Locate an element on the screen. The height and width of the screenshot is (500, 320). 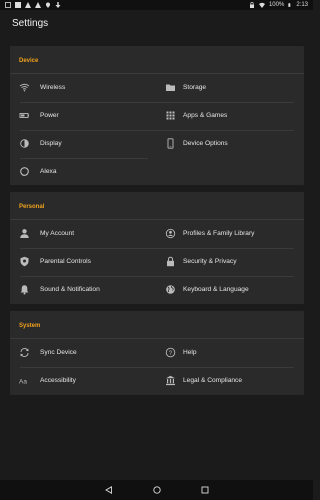
device-row: Alexa is located at coordinates (157, 172).